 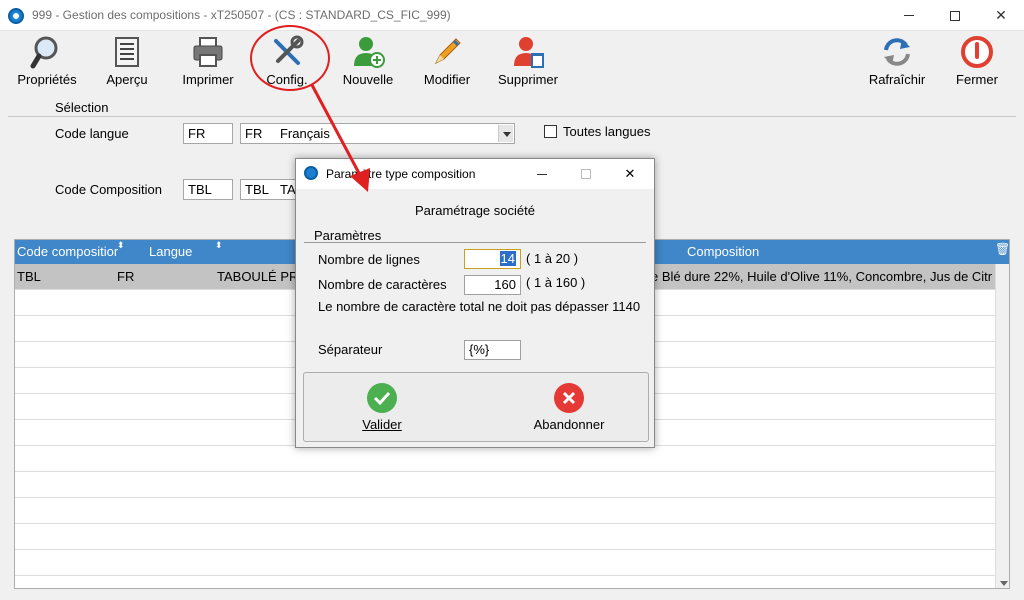 What do you see at coordinates (47, 52) in the screenshot?
I see `magnifier-icon` at bounding box center [47, 52].